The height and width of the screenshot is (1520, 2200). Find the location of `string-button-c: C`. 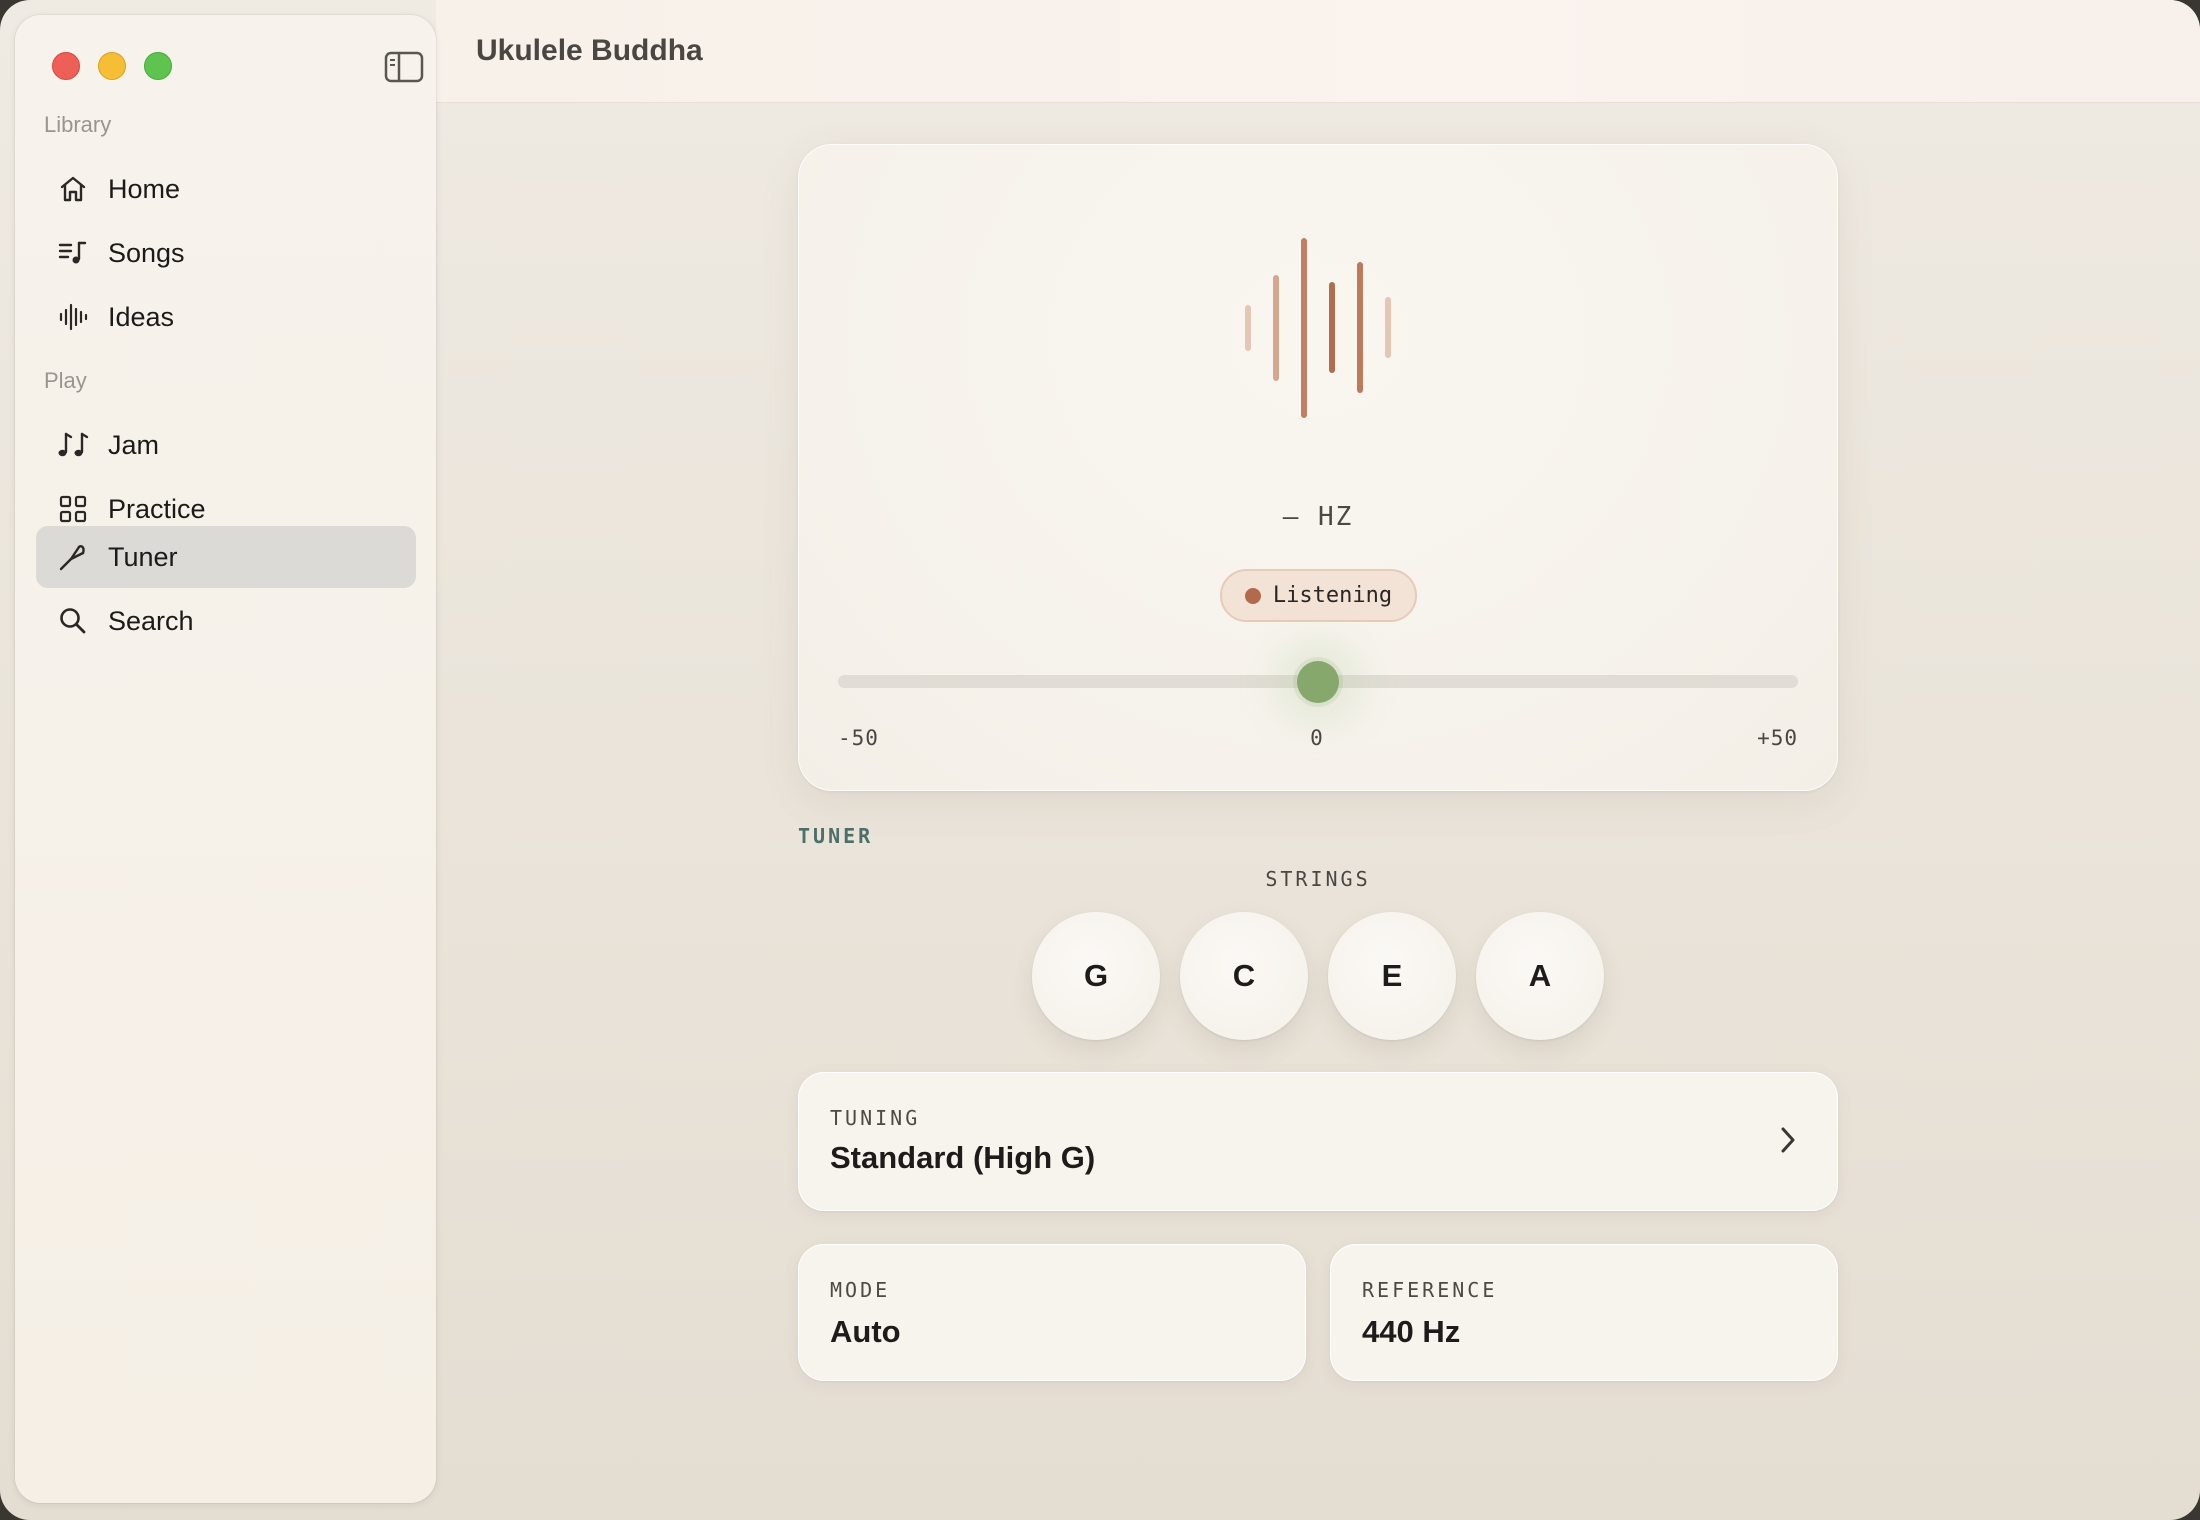

string-button-c: C is located at coordinates (1244, 976).